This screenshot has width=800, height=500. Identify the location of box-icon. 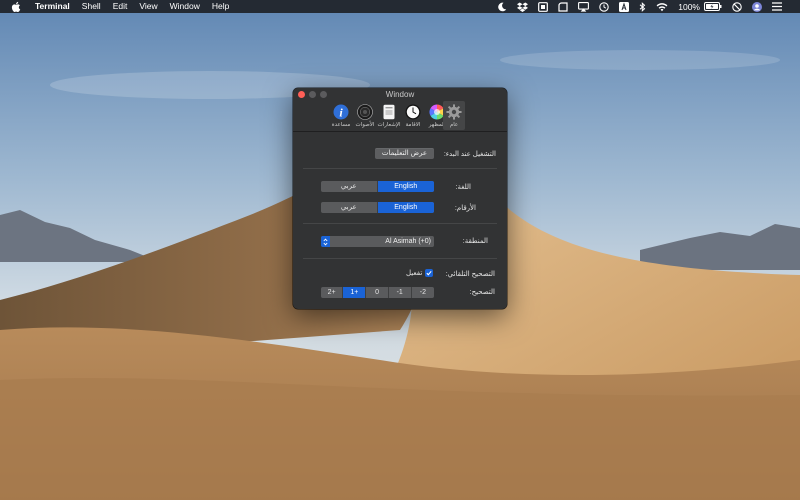
(543, 6).